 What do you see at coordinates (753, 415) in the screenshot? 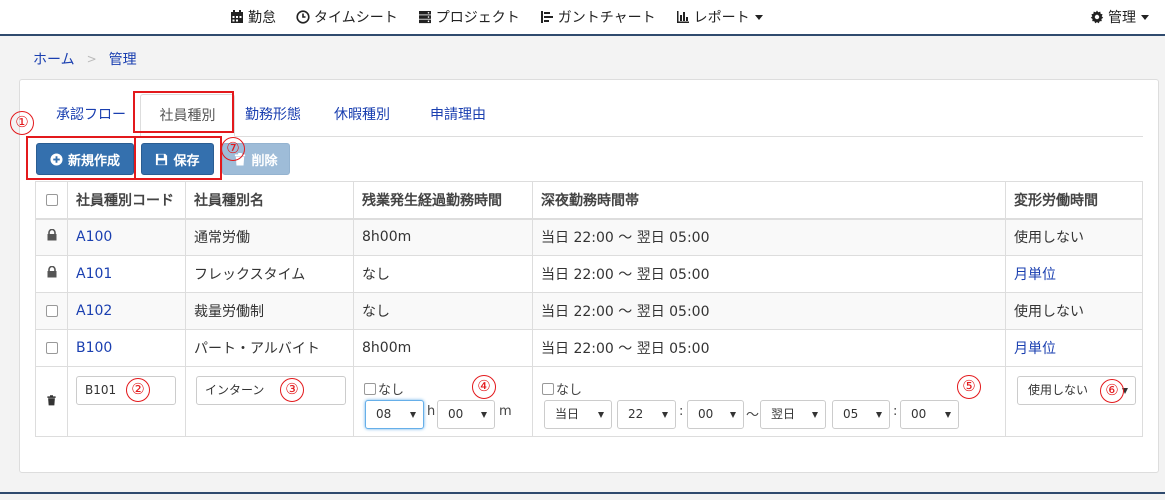
I see `time-range-tilde: 〜` at bounding box center [753, 415].